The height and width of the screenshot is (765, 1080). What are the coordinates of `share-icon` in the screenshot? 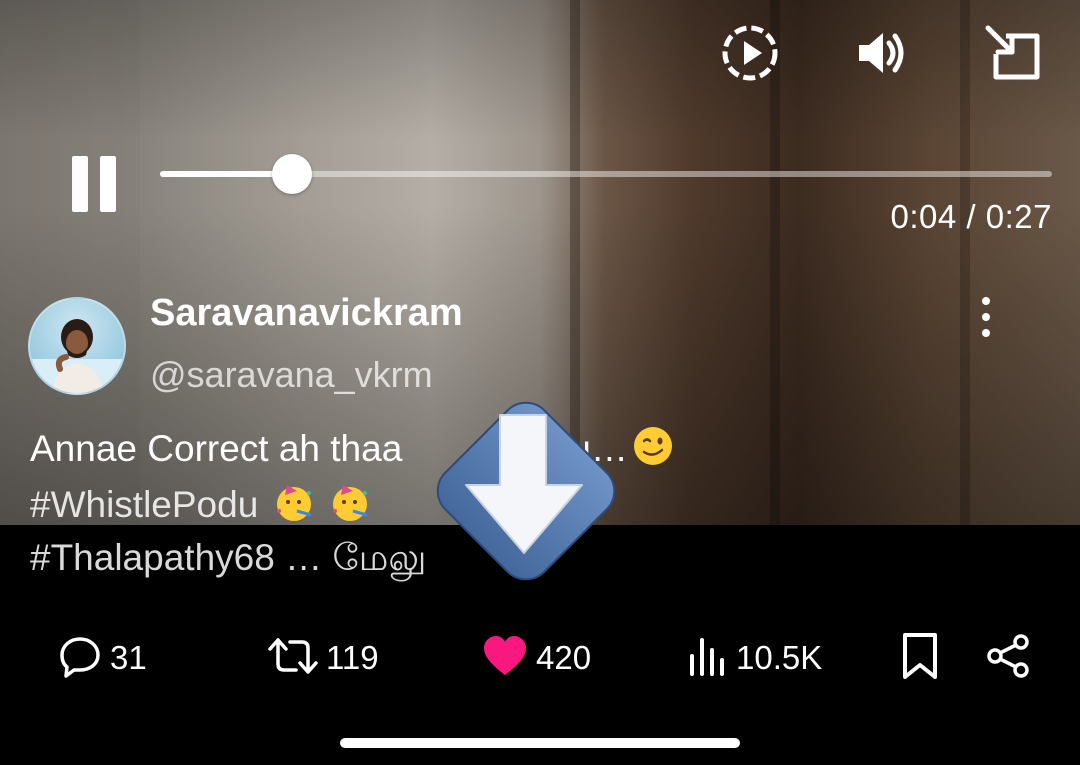 It's located at (1008, 658).